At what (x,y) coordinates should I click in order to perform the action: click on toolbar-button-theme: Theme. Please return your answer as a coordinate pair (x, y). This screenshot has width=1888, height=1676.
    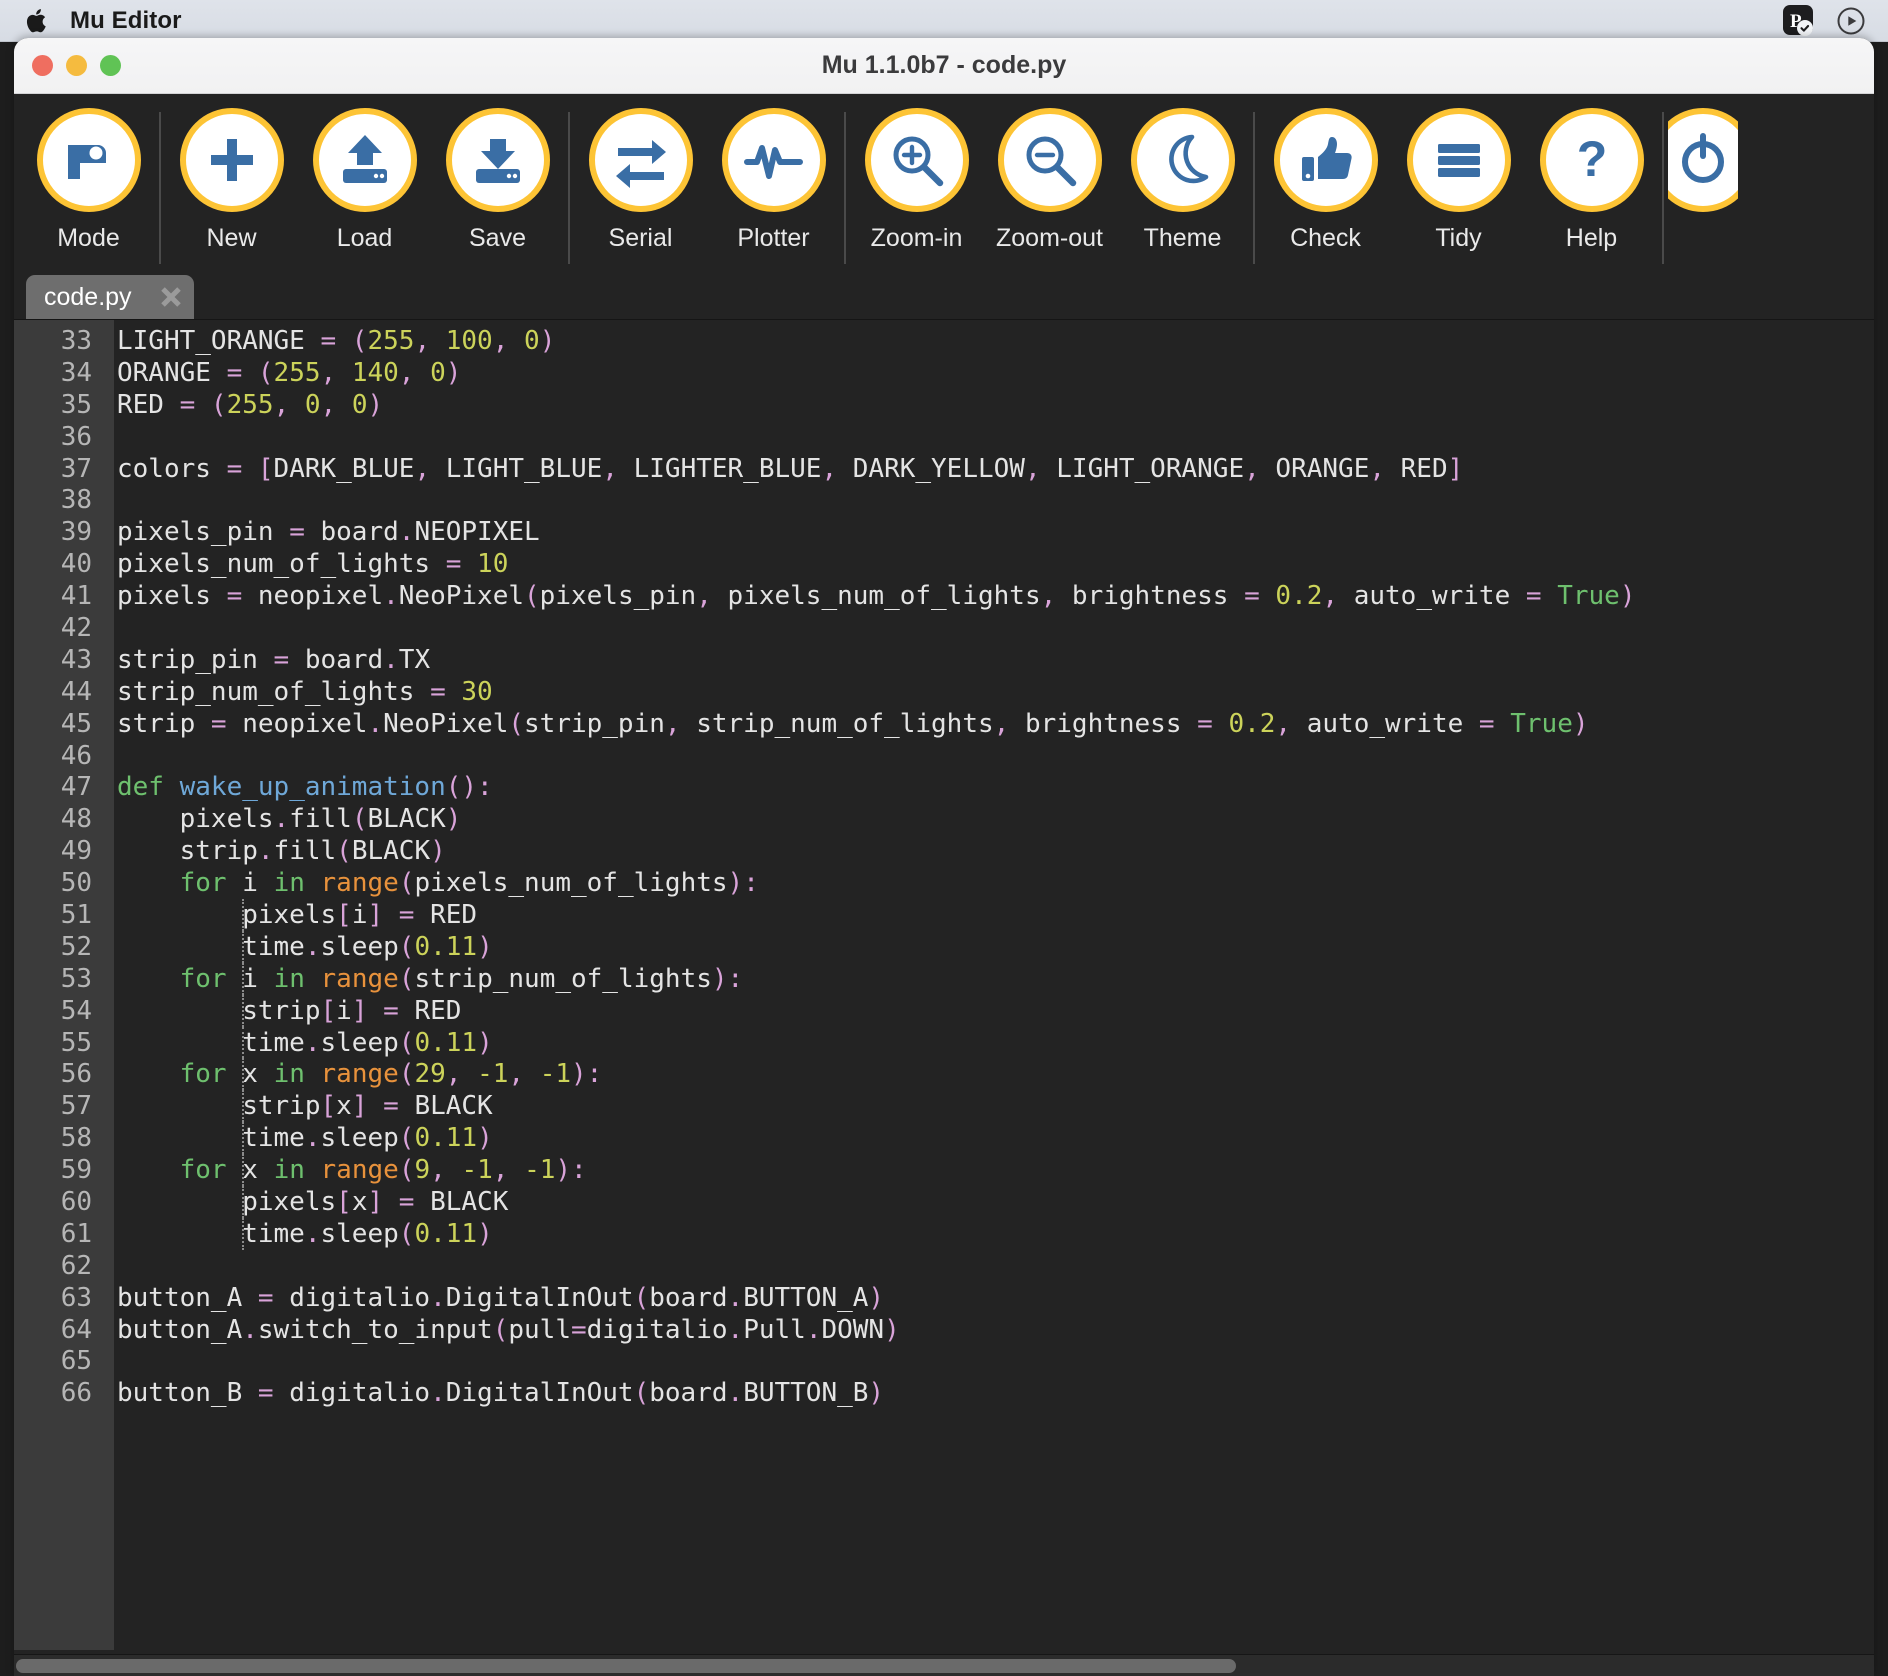
    Looking at the image, I should click on (1182, 173).